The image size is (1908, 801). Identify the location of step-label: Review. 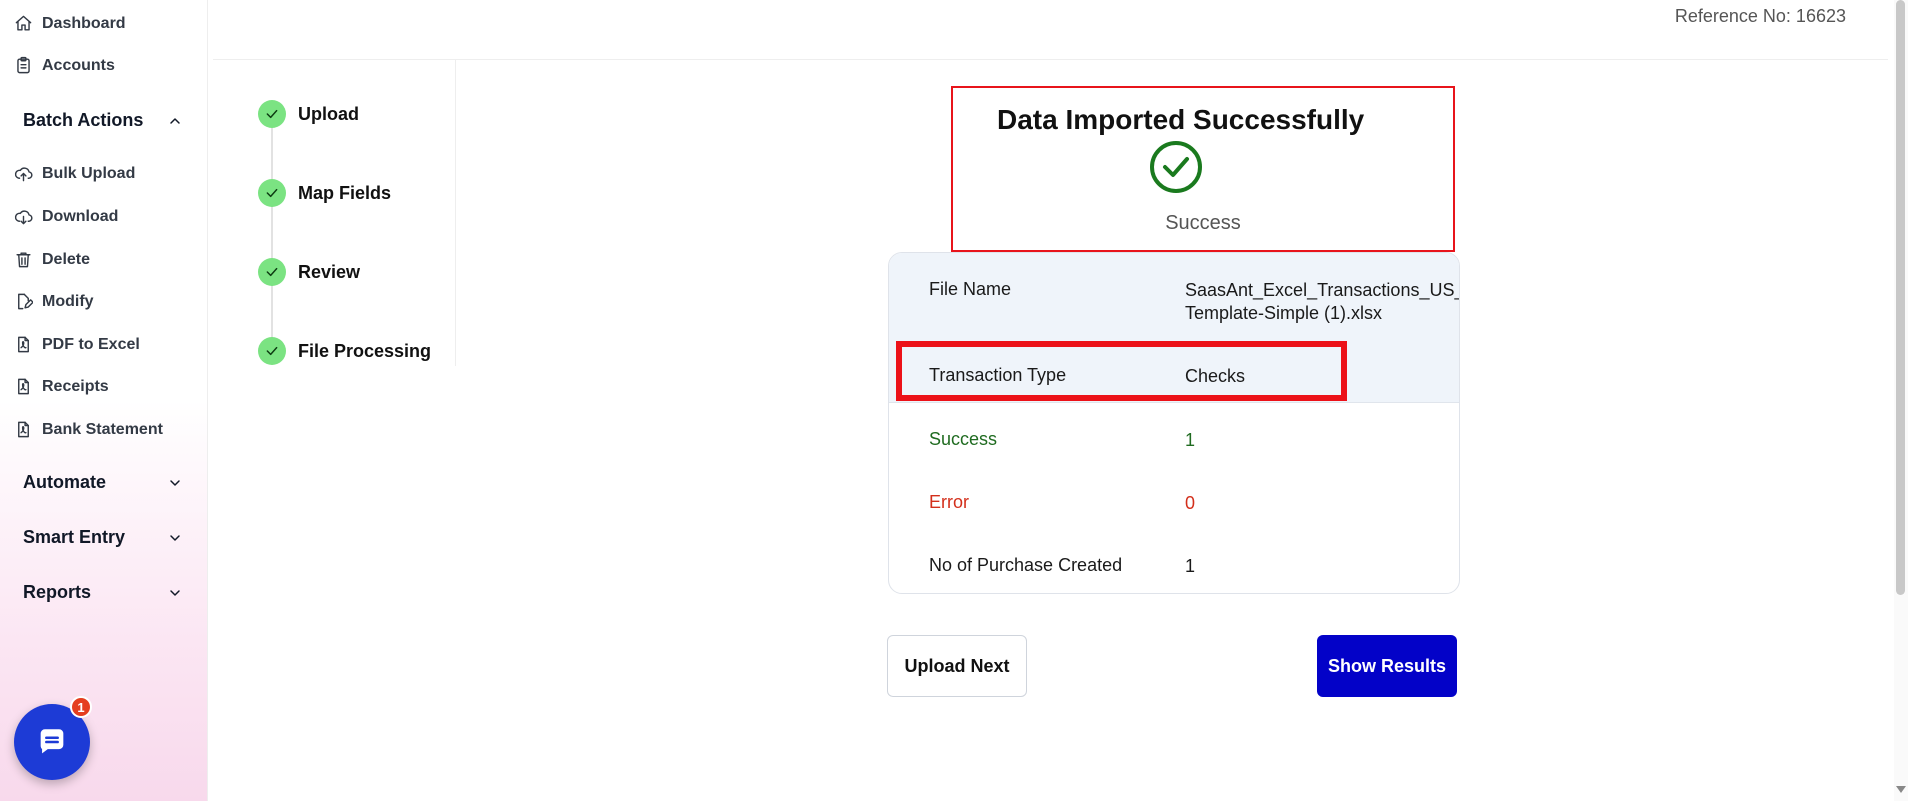
(329, 271).